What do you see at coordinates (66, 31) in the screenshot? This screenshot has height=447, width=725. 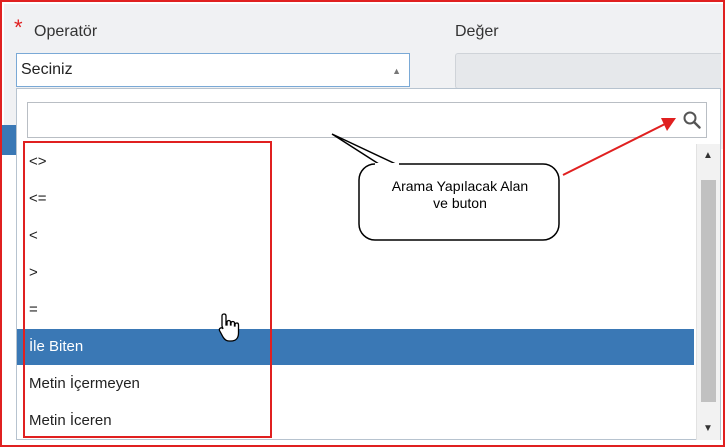 I see `operator-label: Operatör` at bounding box center [66, 31].